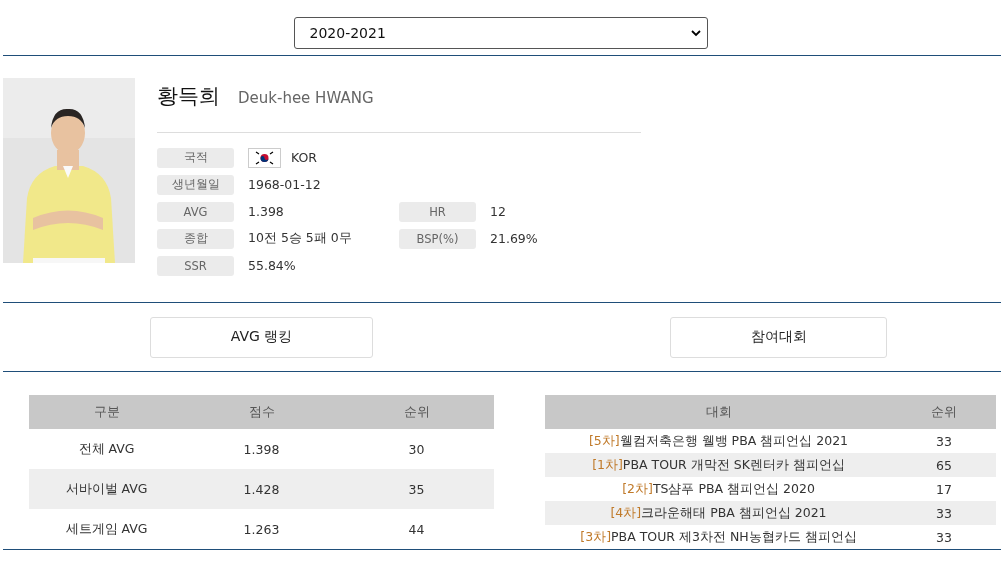 The width and height of the screenshot is (1001, 581). I want to click on event-link: [4차]크라운해태 PBA 챔피언십 2021, so click(718, 513).